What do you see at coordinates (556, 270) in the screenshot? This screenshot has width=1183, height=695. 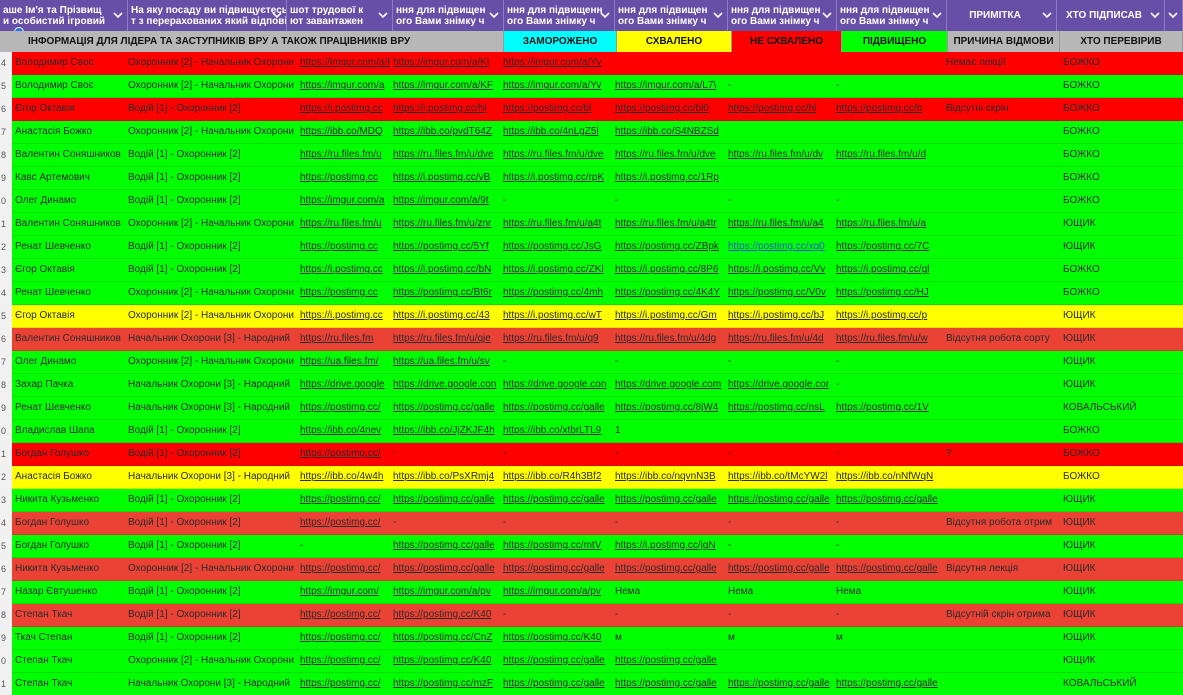 I see `cell-proof-link-2: https://i.postimg.cc/ZKl` at bounding box center [556, 270].